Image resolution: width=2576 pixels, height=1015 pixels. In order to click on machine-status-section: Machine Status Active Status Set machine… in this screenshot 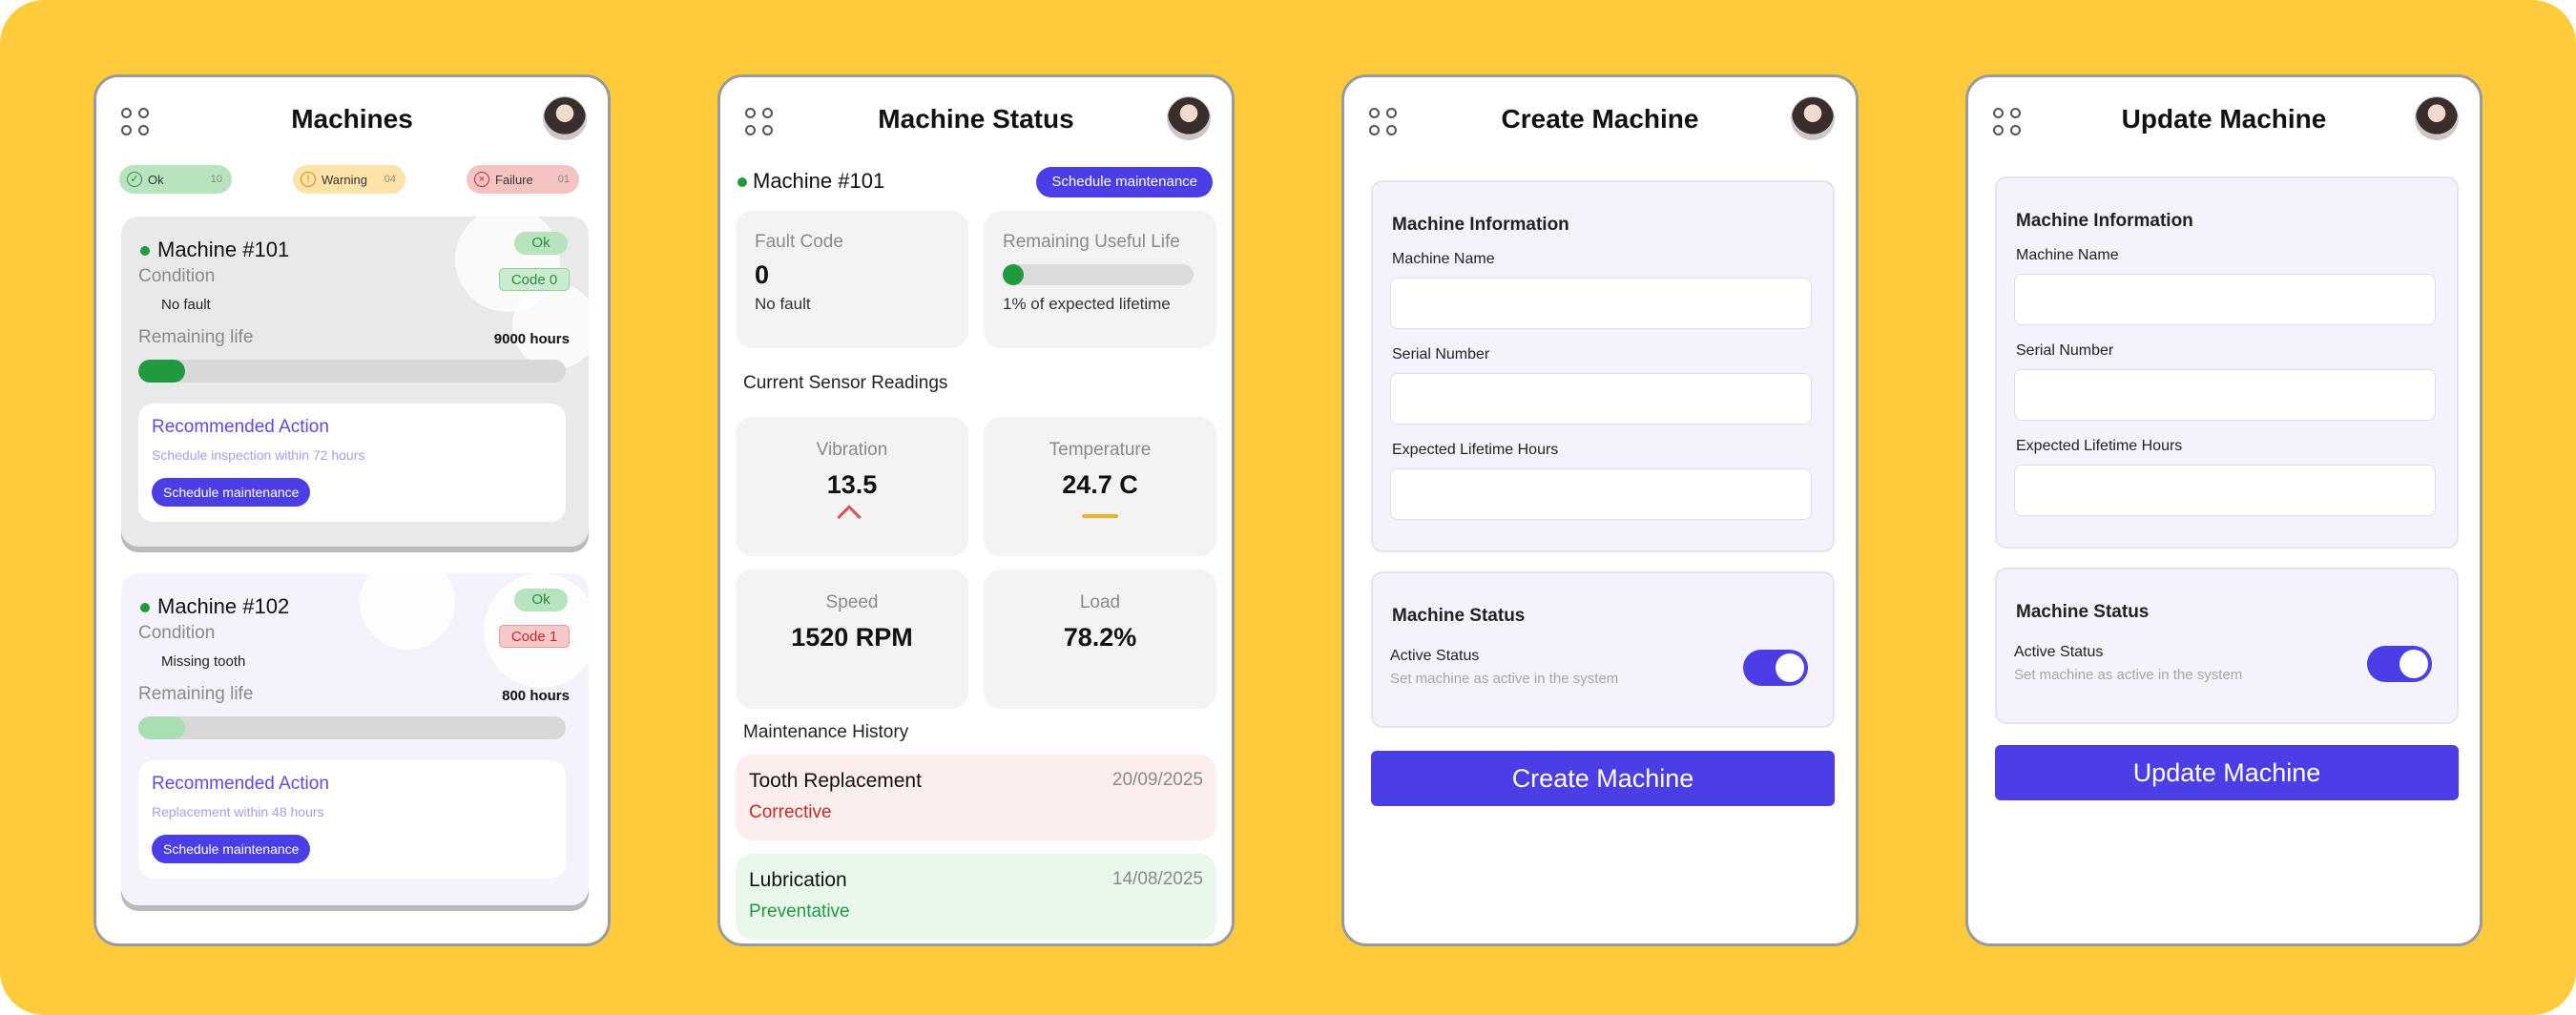, I will do `click(2227, 646)`.